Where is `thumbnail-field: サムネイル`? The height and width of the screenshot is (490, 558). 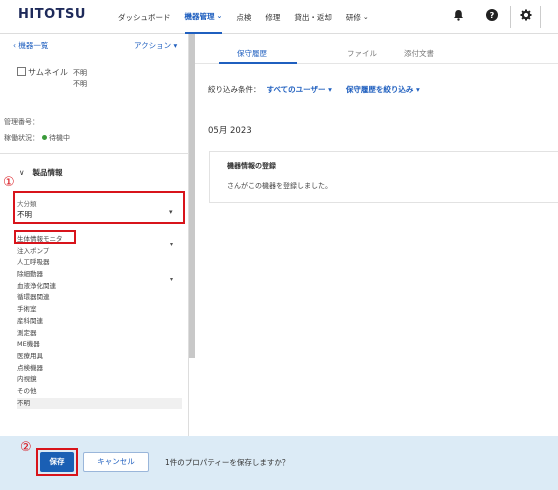 thumbnail-field: サムネイル is located at coordinates (42, 72).